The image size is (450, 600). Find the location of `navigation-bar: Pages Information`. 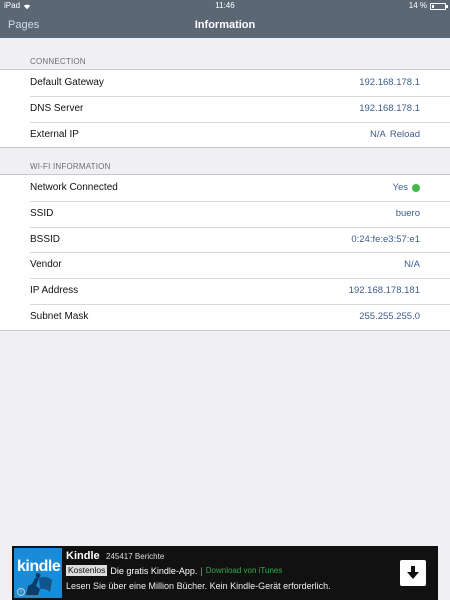

navigation-bar: Pages Information is located at coordinates (225, 25).